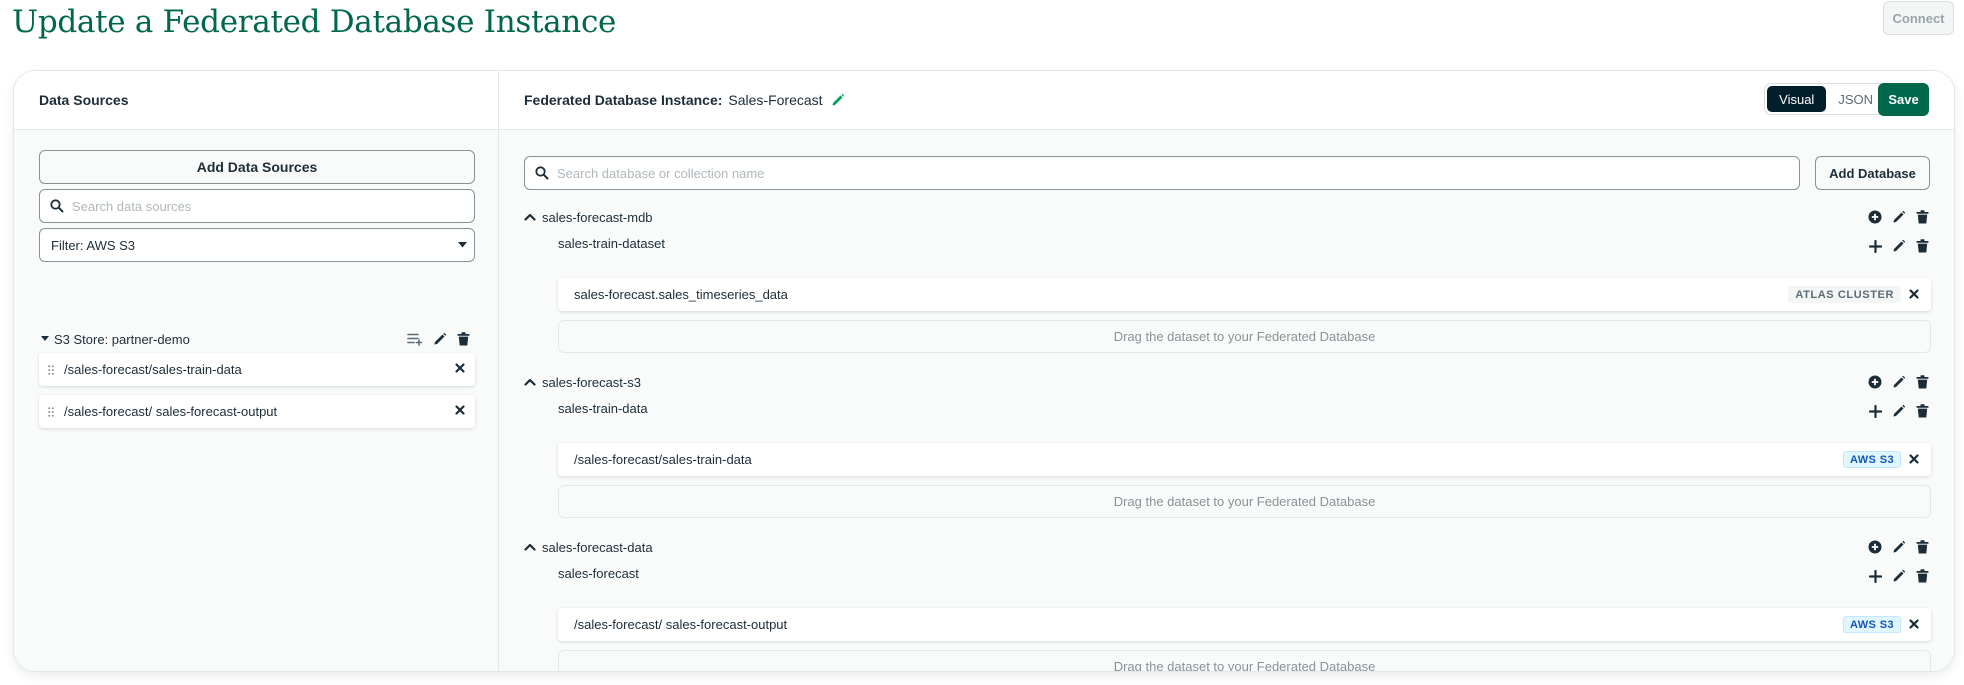 This screenshot has width=1964, height=685. Describe the element at coordinates (597, 547) in the screenshot. I see `database-name: sales-forecast-data` at that location.